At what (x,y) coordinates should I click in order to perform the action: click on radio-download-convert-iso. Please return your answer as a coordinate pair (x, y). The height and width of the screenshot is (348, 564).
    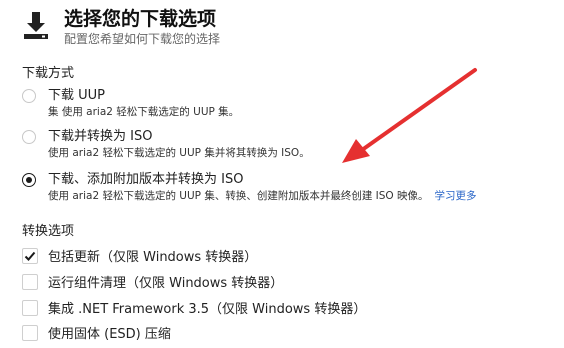
    Looking at the image, I should click on (29, 137).